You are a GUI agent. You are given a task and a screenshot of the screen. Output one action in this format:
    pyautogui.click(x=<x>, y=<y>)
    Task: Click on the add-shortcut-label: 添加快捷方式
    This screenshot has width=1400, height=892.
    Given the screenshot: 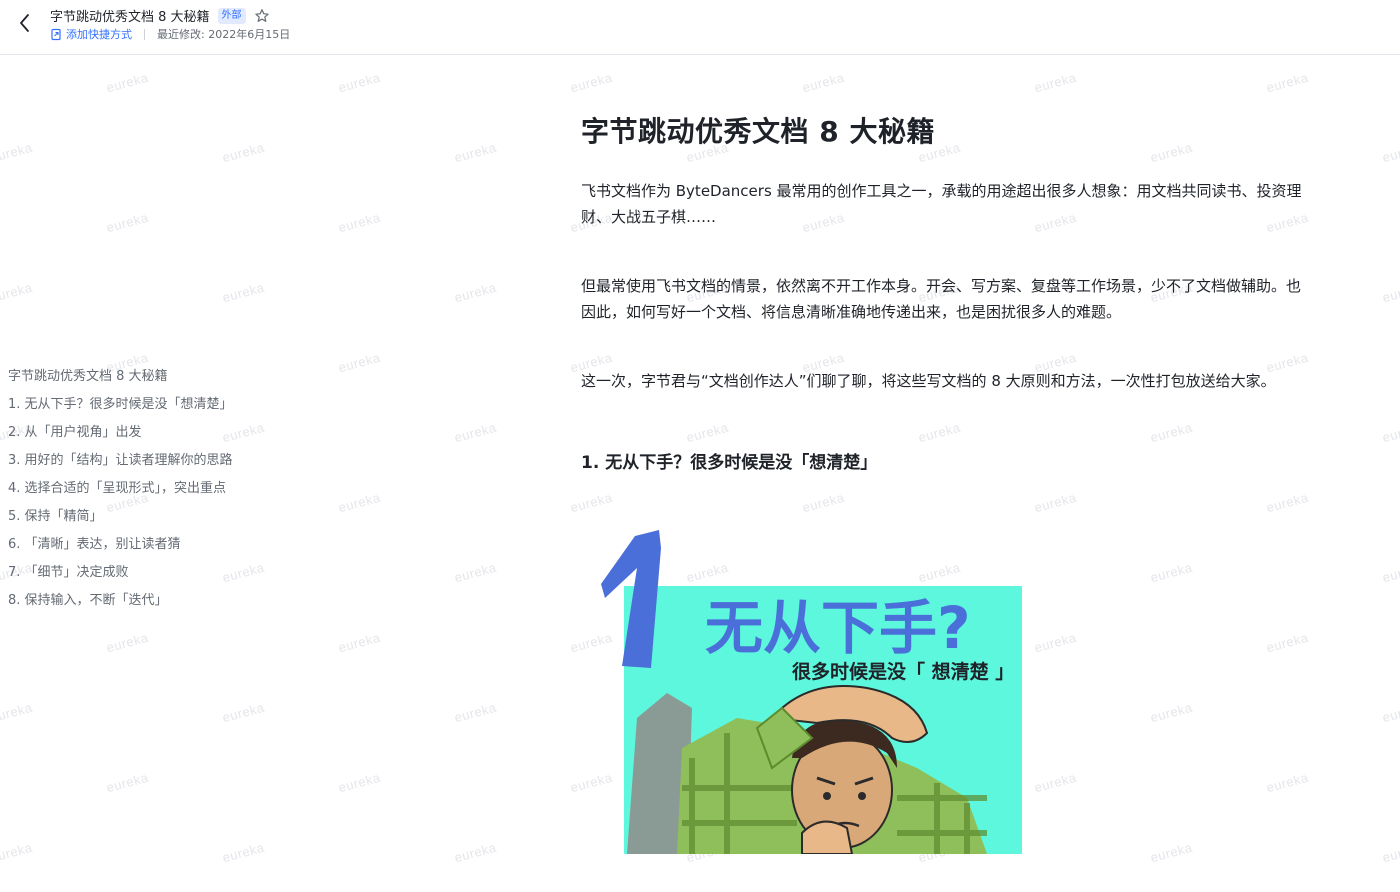 What is the action you would take?
    pyautogui.click(x=99, y=34)
    